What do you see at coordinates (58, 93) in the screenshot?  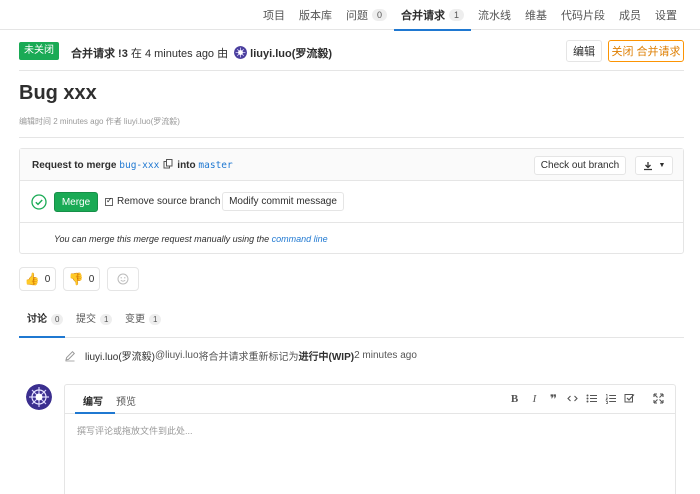 I see `page-title: Bug xxx` at bounding box center [58, 93].